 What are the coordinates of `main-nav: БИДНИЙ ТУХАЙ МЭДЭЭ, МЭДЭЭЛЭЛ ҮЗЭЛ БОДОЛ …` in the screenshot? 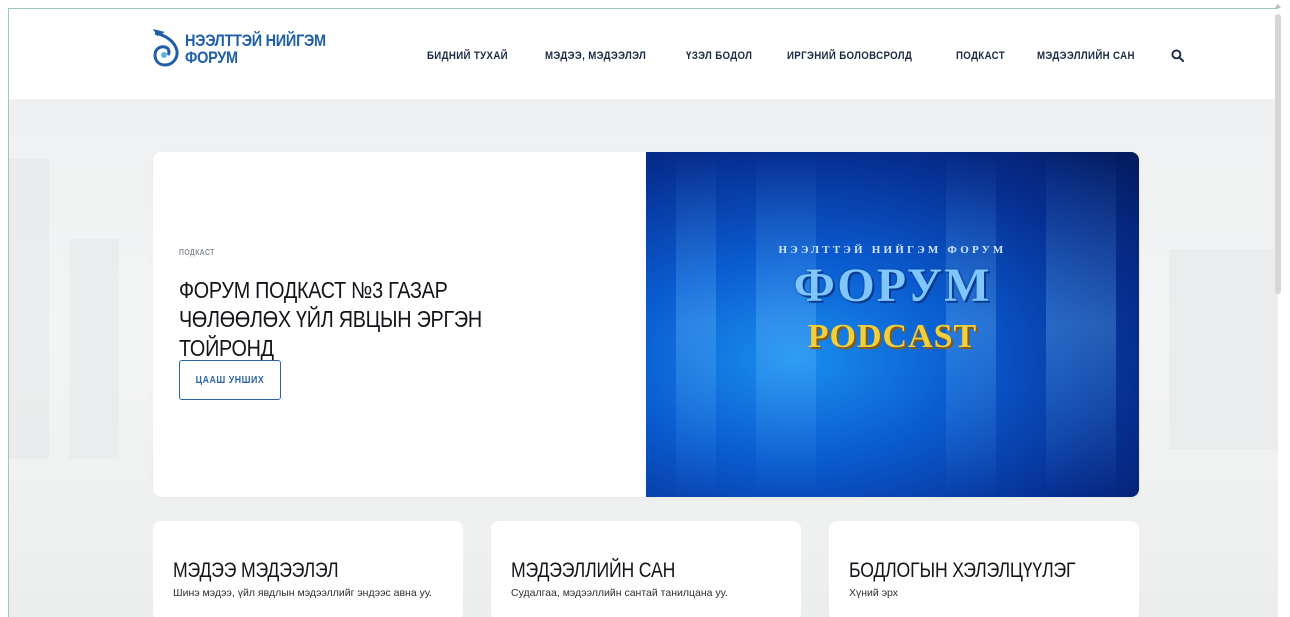 It's located at (805, 55).